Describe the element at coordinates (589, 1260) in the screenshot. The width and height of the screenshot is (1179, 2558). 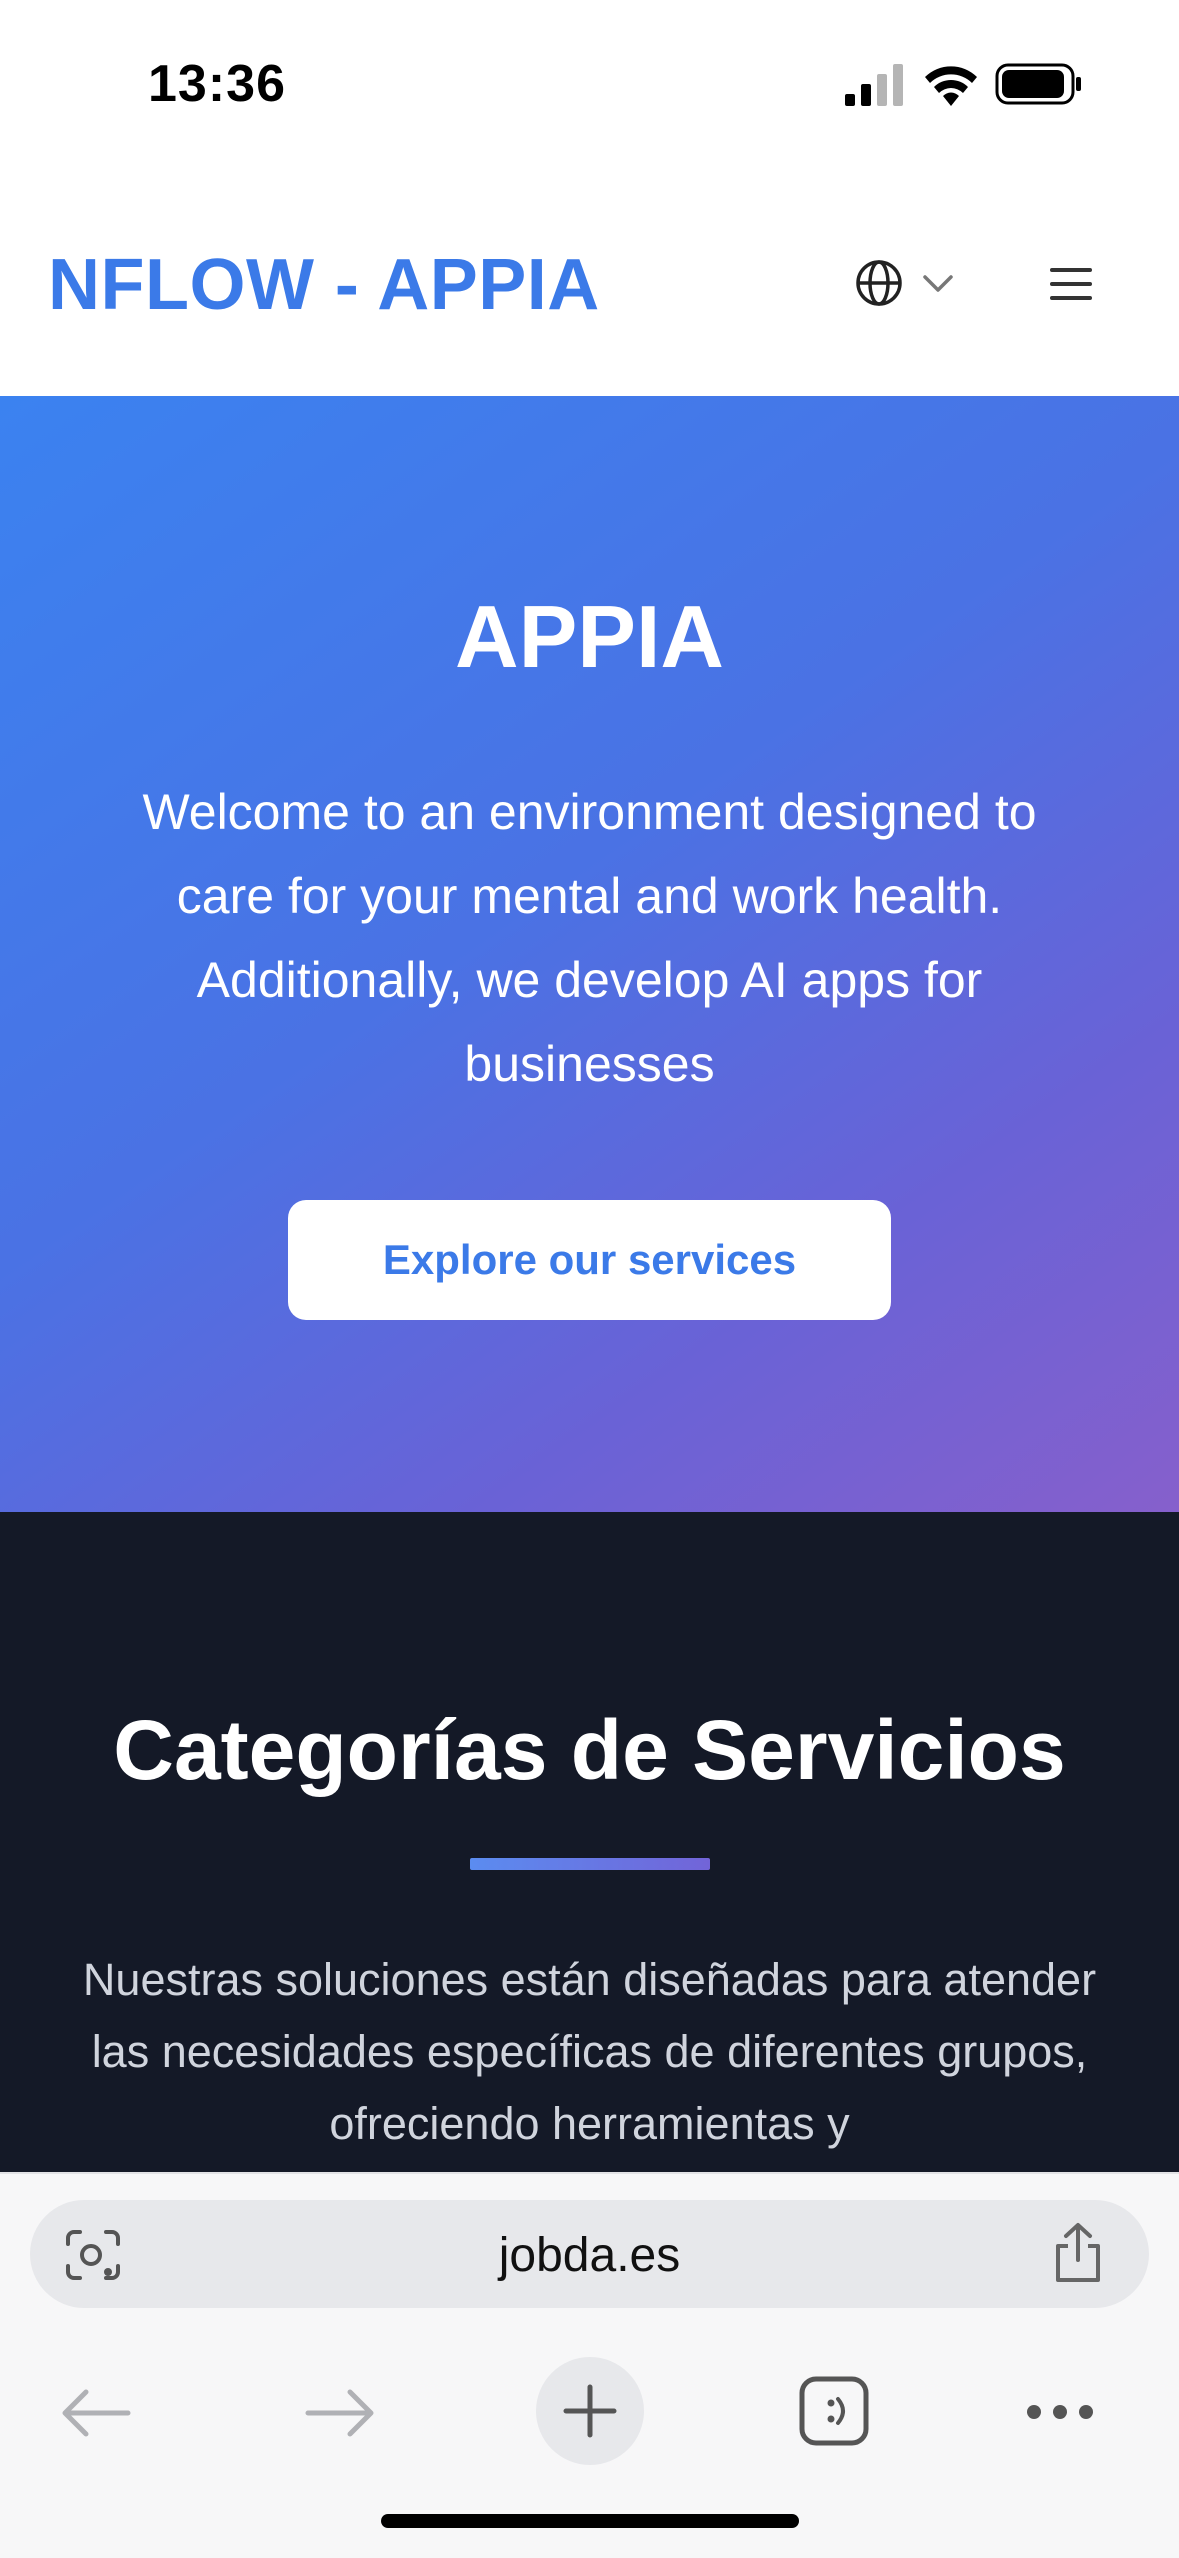
I see `explore-services-button: Explore our services` at that location.